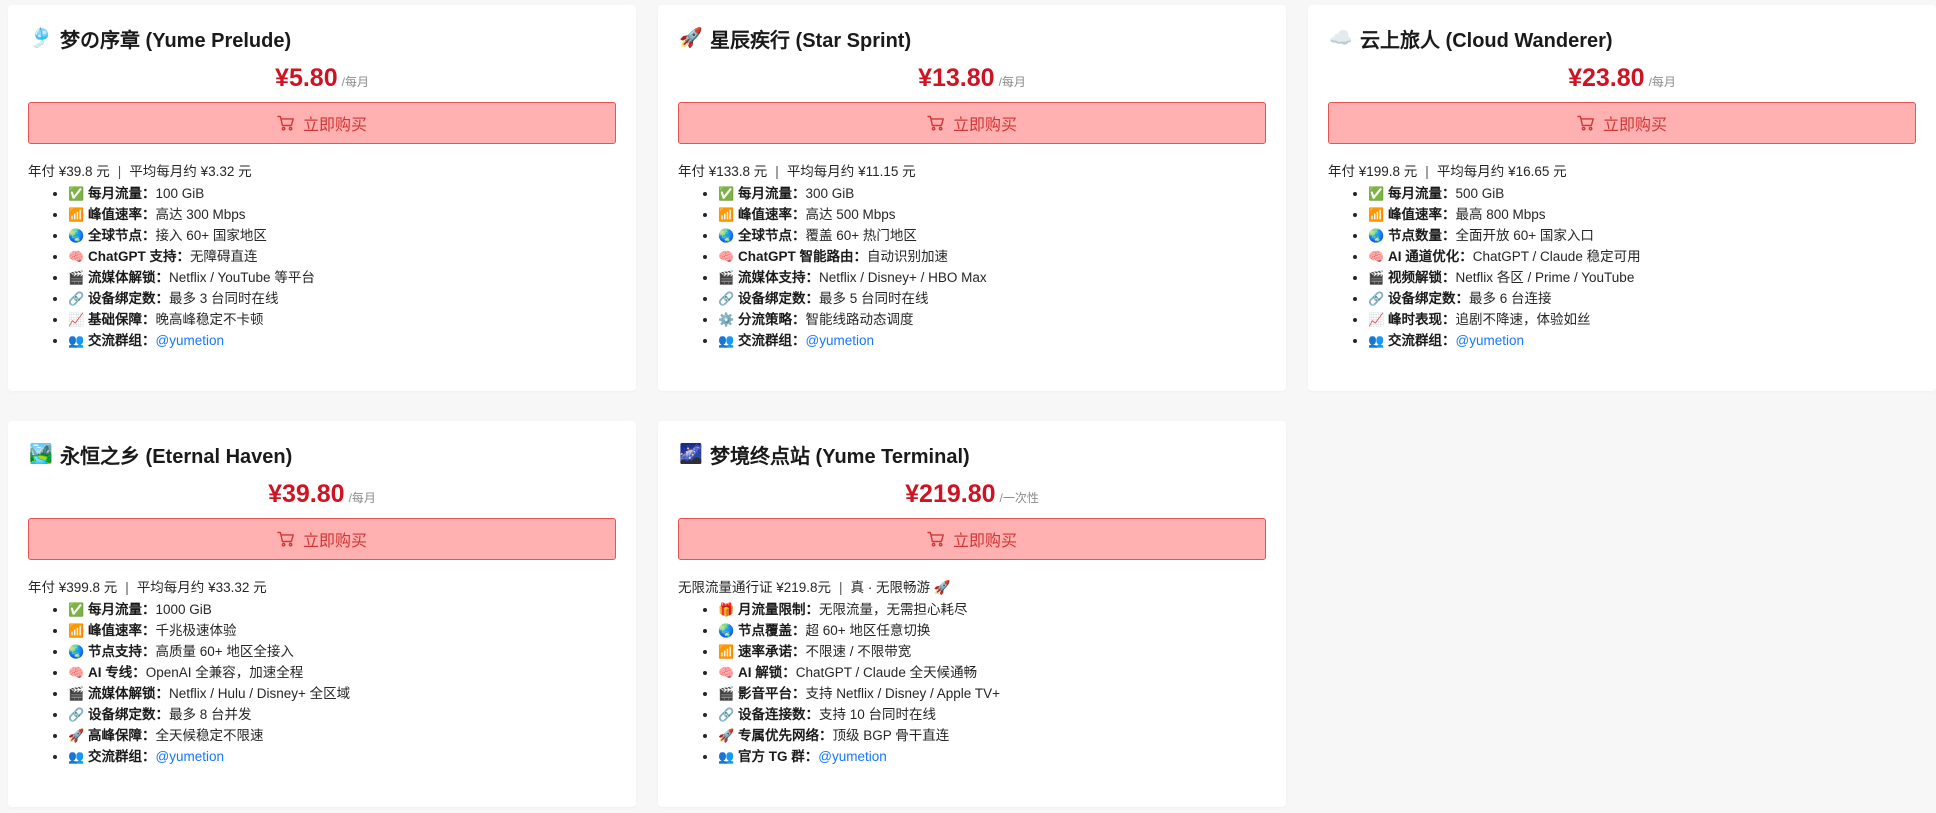  I want to click on feature-value: 无限流量，无需担心耗尽, so click(893, 609).